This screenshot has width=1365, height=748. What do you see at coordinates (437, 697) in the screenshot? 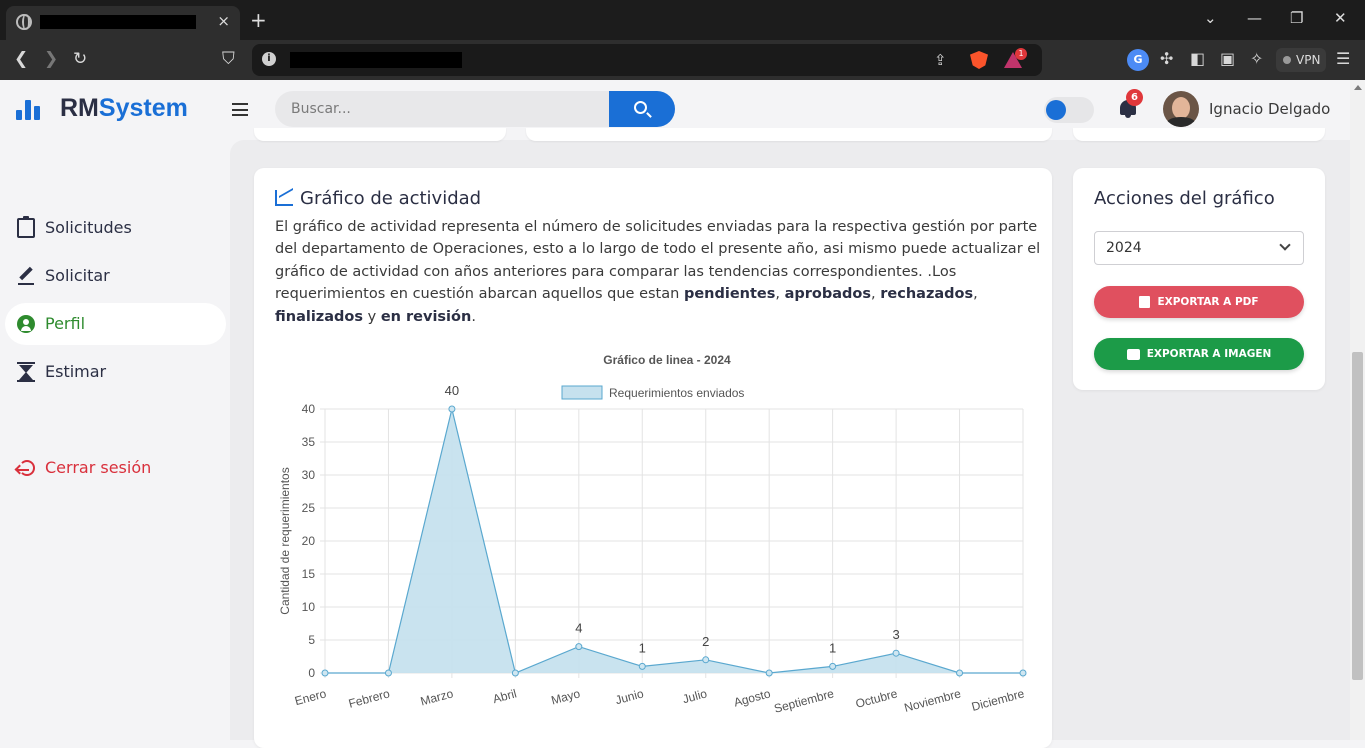
I see `x-tick-label: Marzo` at bounding box center [437, 697].